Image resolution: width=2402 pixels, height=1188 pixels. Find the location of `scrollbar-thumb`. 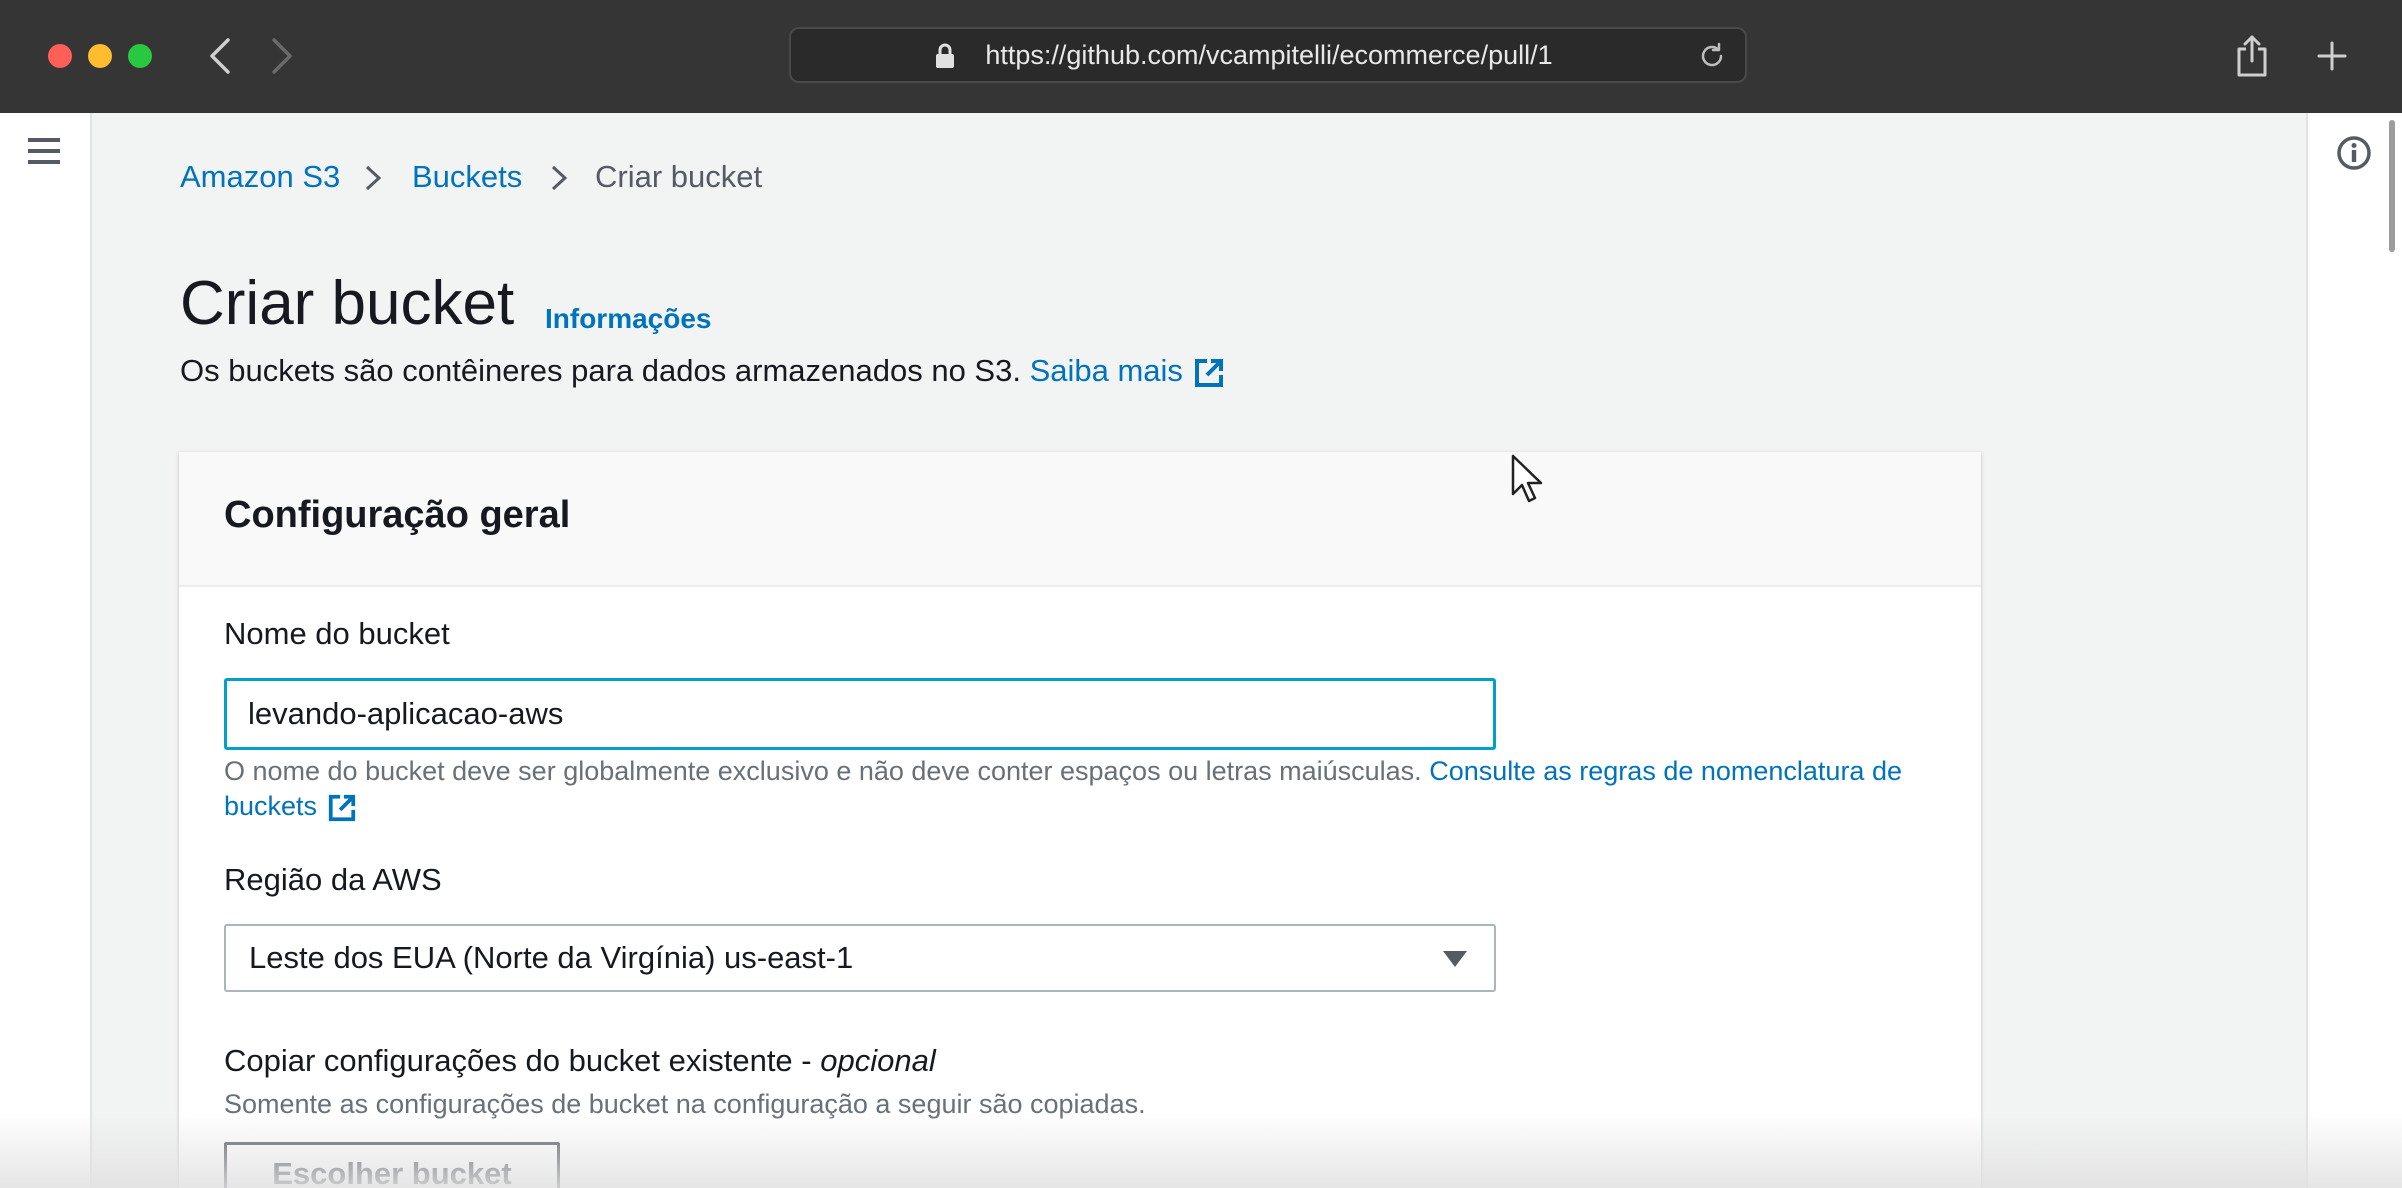

scrollbar-thumb is located at coordinates (2392, 186).